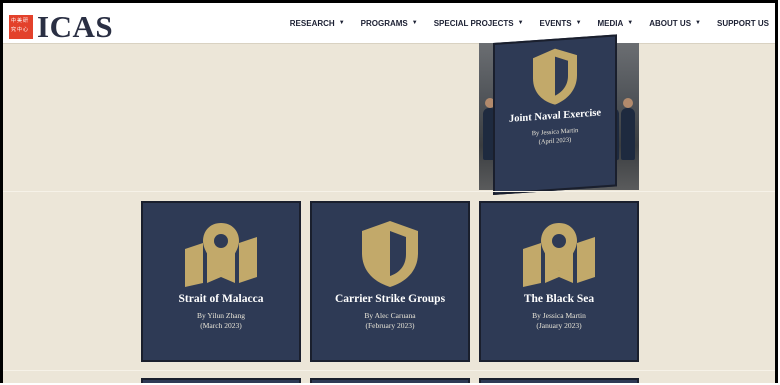  I want to click on logo-mark: 中 美 研 究 中 心, so click(21, 27).